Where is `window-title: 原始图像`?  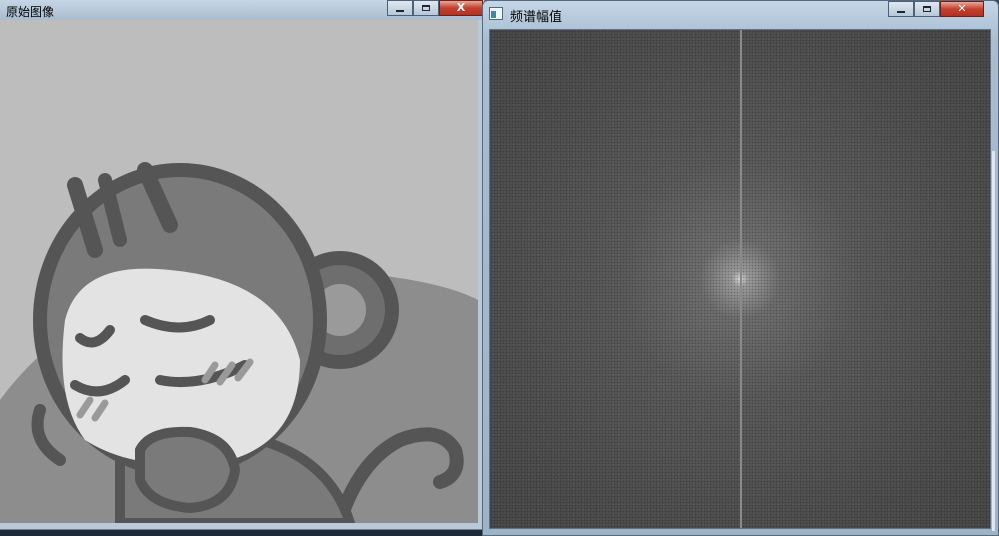
window-title: 原始图像 is located at coordinates (30, 12).